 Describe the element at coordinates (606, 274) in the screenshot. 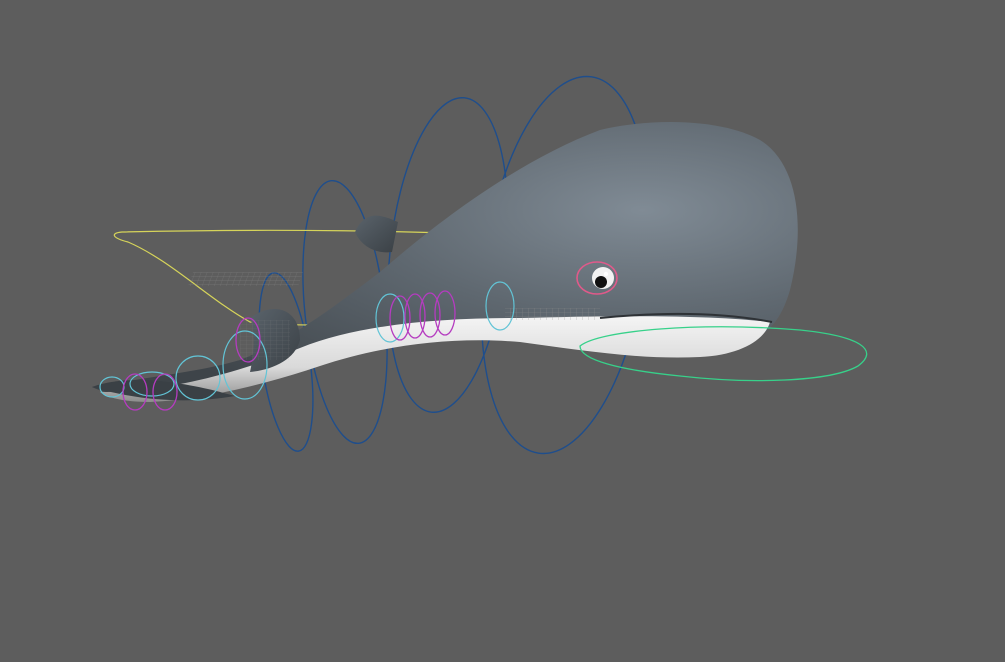

I see `eye-highlight` at that location.